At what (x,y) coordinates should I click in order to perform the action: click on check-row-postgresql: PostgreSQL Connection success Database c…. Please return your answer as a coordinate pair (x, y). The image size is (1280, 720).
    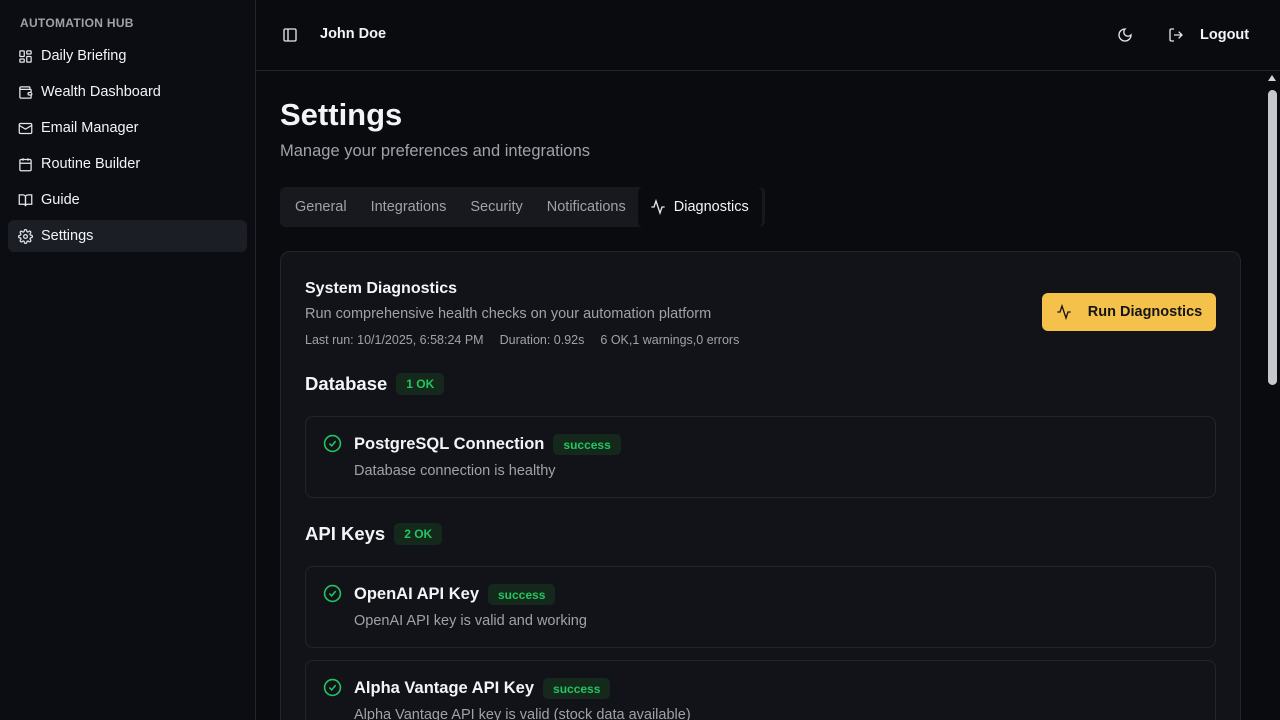
    Looking at the image, I should click on (760, 457).